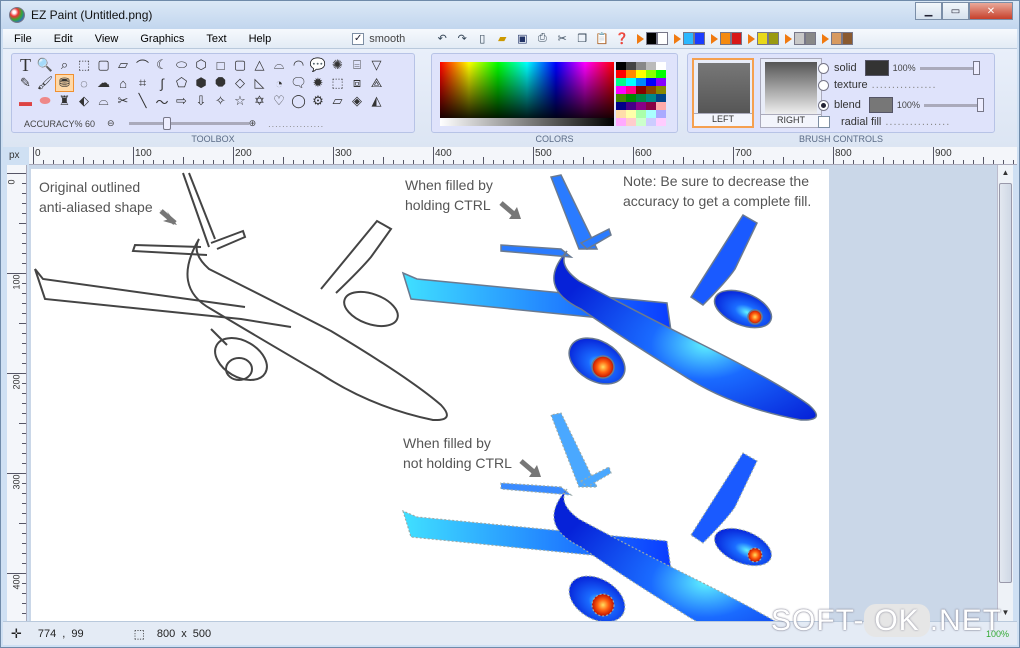 Image resolution: width=1020 pixels, height=648 pixels. I want to click on pyramid-icon: ⟁, so click(376, 83).